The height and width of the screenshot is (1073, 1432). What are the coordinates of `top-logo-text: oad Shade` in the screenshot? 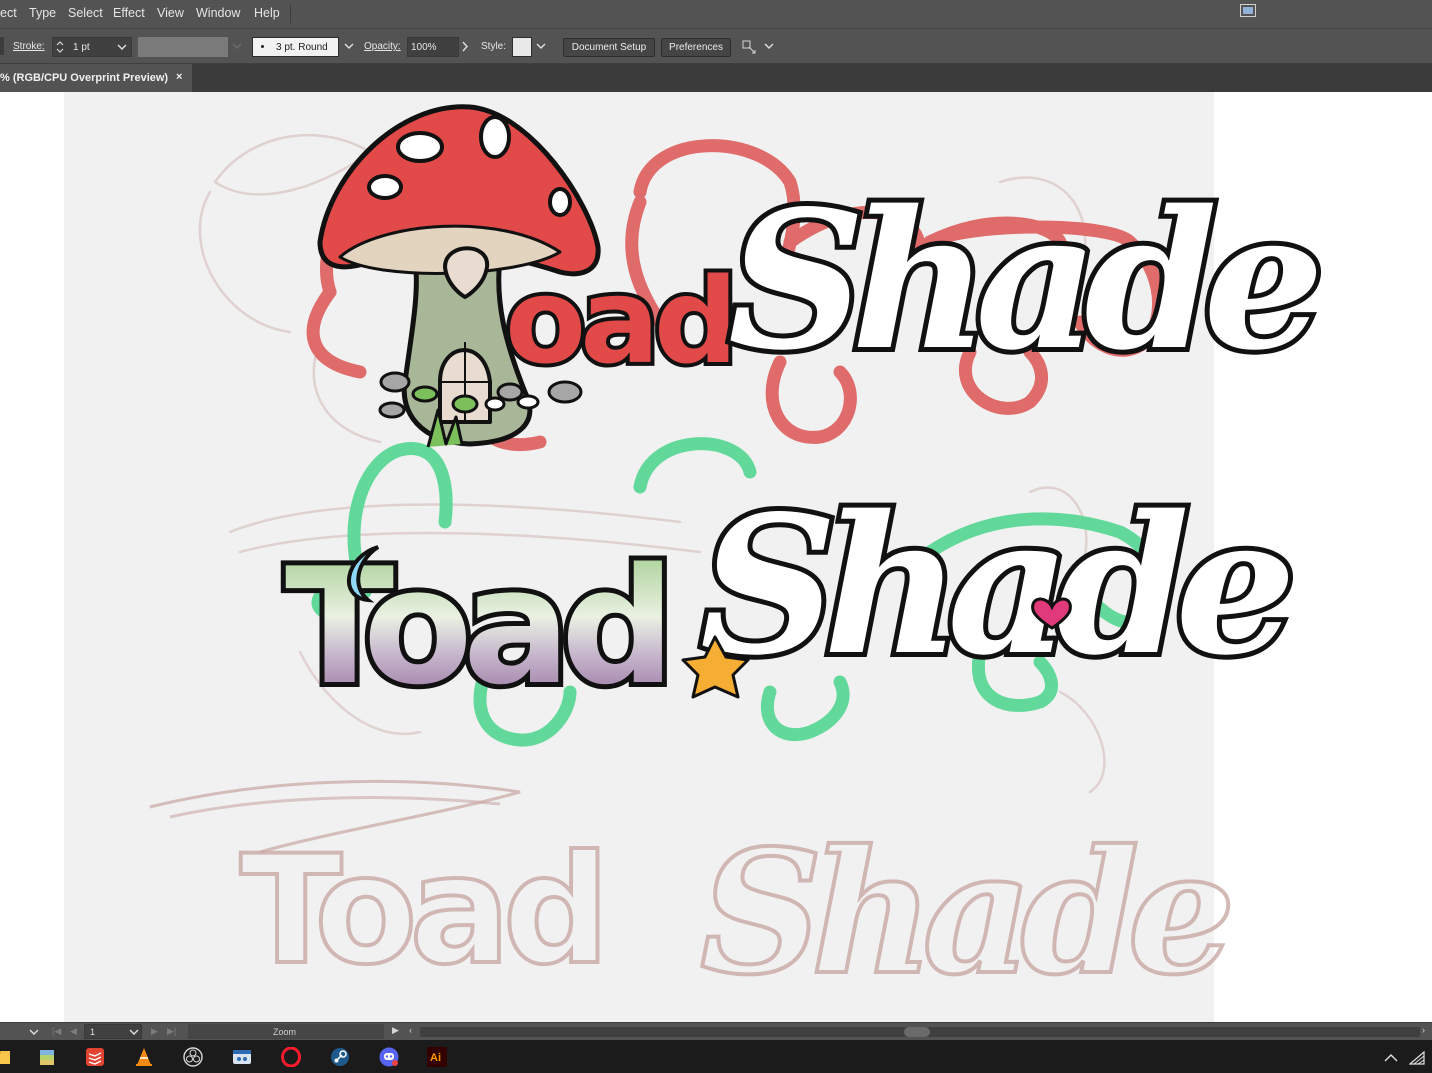 It's located at (918, 280).